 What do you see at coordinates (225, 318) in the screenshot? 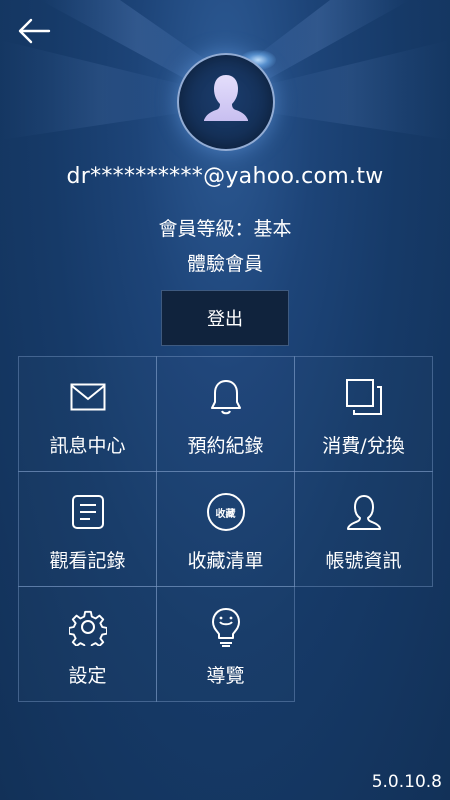
I see `logout-button: 登出` at bounding box center [225, 318].